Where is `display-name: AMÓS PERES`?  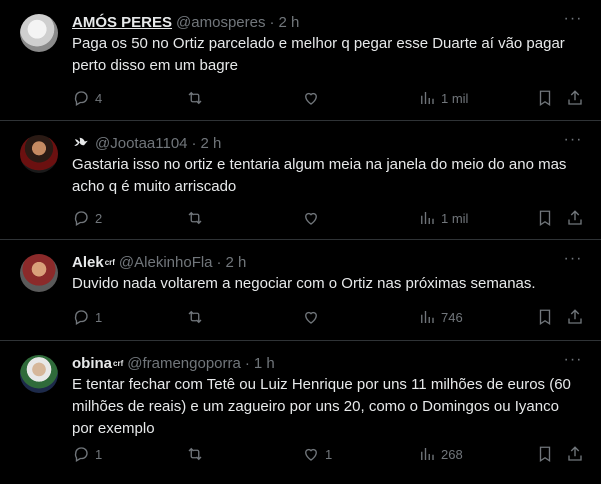 display-name: AMÓS PERES is located at coordinates (122, 22).